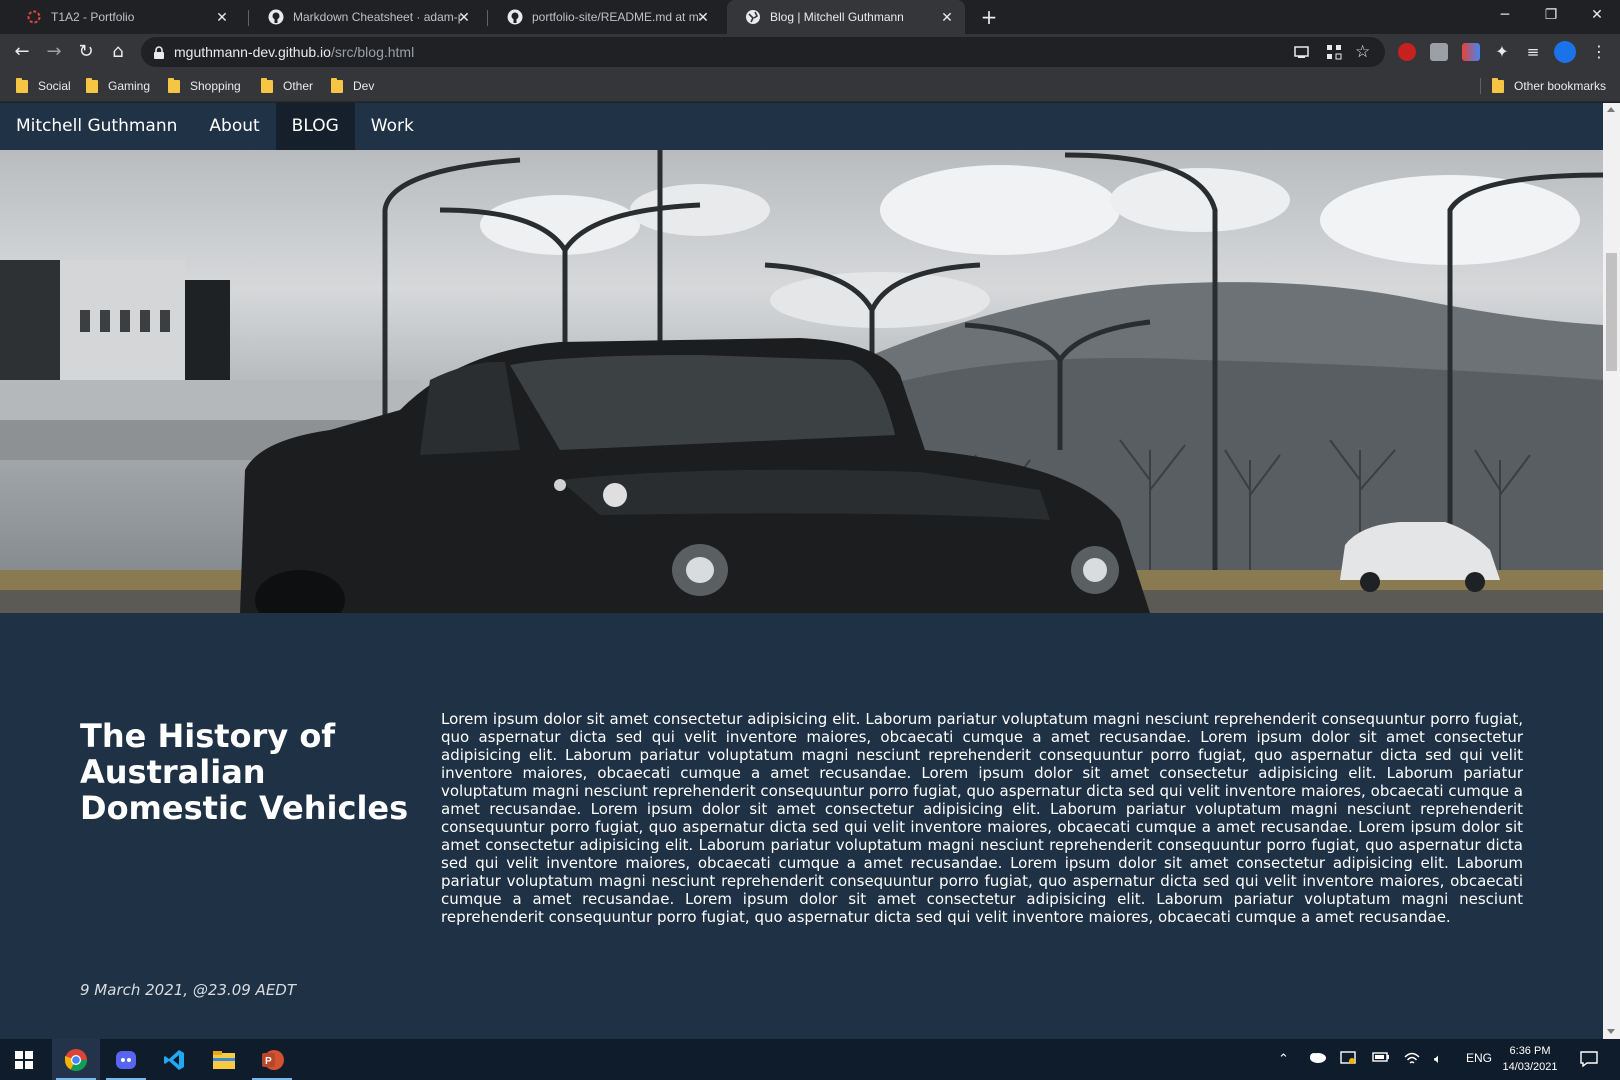 The width and height of the screenshot is (1620, 1080). I want to click on globe-icon, so click(753, 17).